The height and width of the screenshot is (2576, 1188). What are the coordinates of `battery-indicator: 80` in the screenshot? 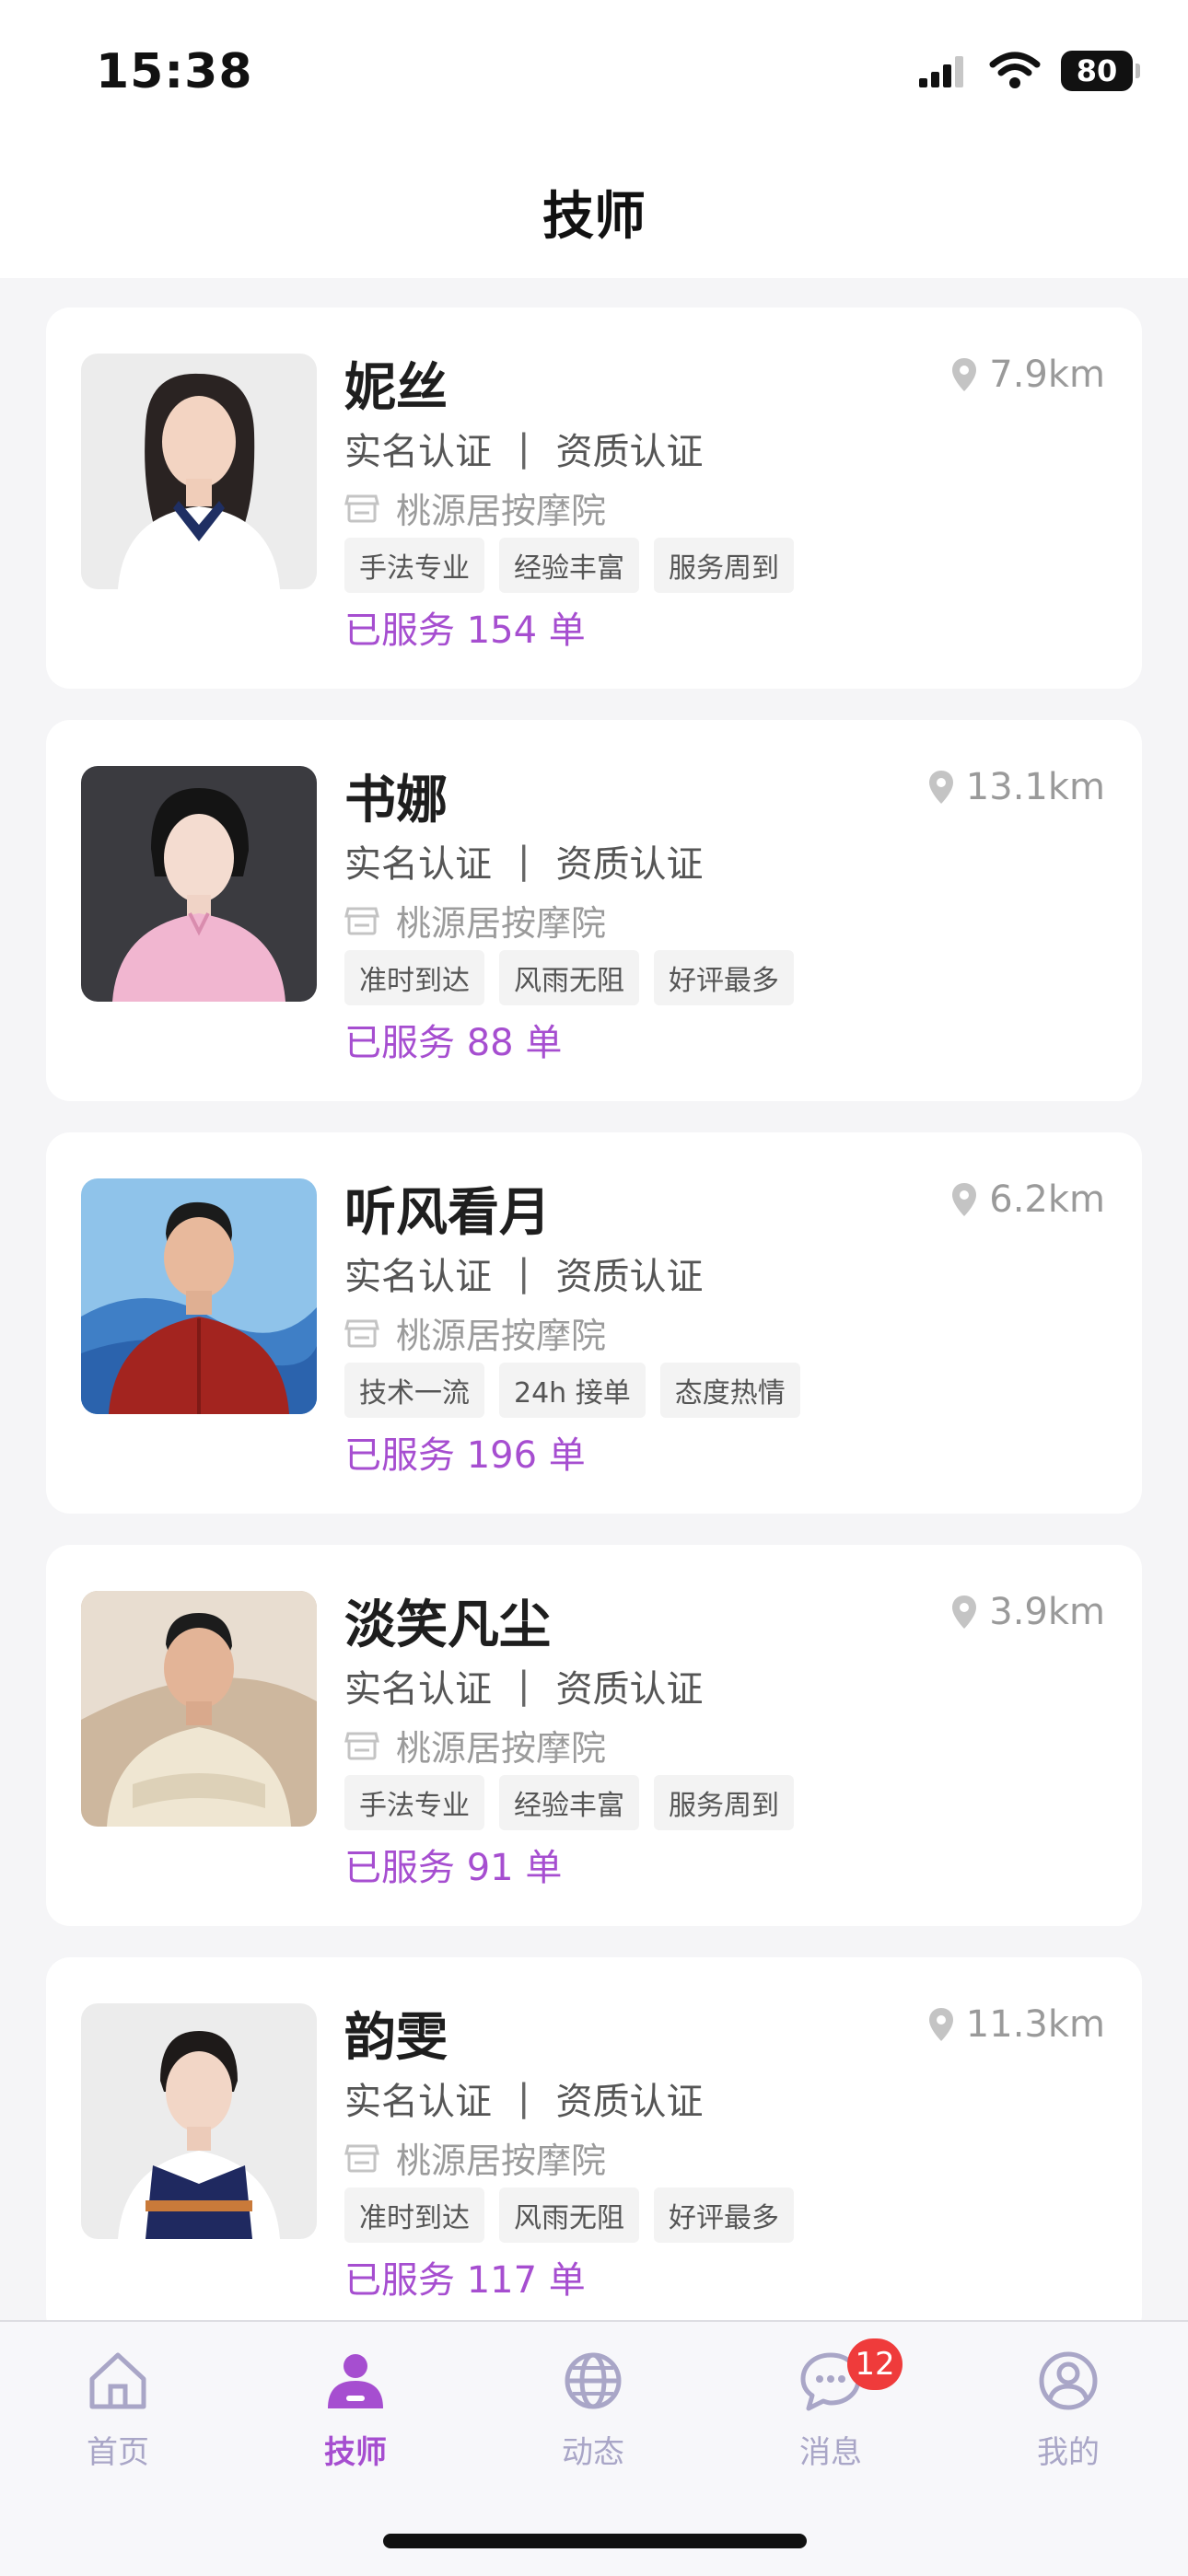 It's located at (1100, 71).